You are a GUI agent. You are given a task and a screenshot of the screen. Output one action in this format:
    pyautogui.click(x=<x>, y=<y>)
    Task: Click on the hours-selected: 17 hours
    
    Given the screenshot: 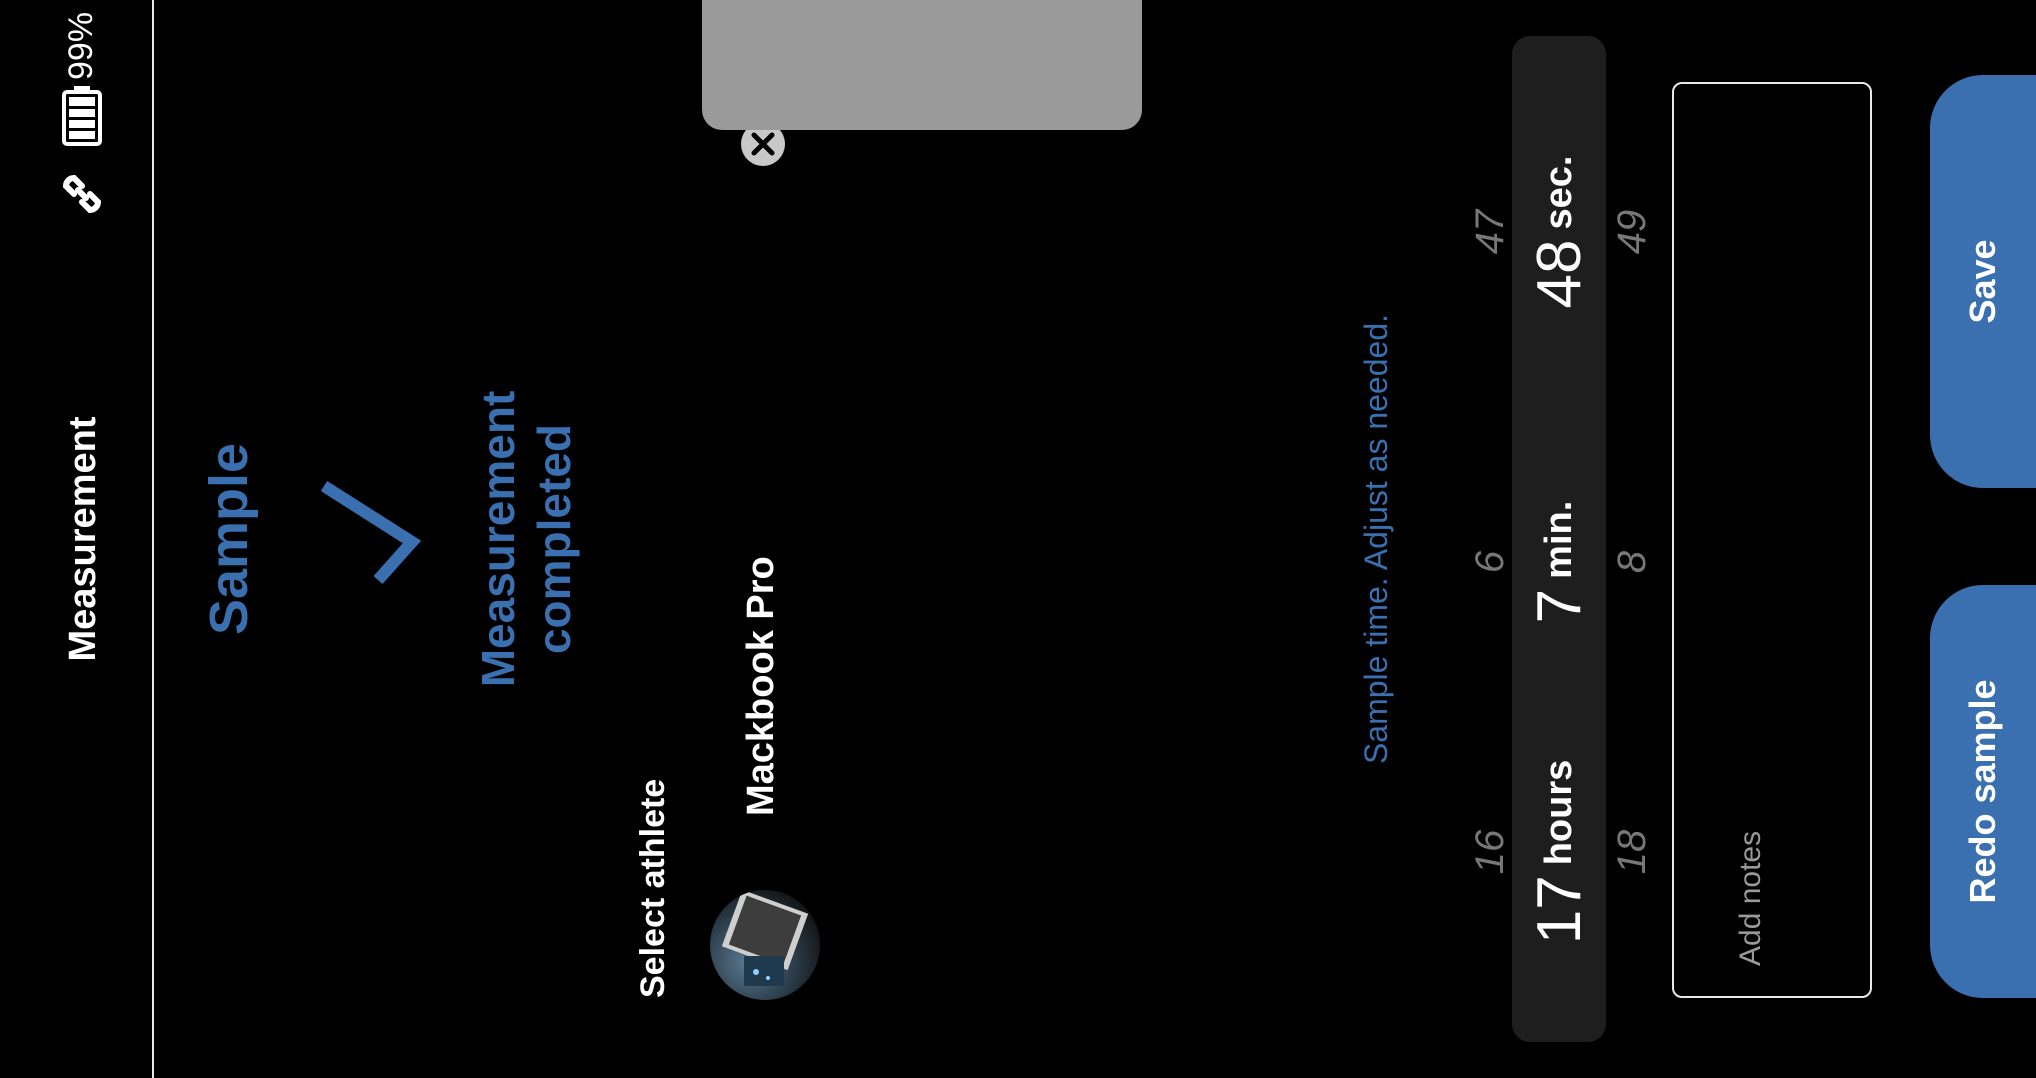 What is the action you would take?
    pyautogui.click(x=1559, y=852)
    